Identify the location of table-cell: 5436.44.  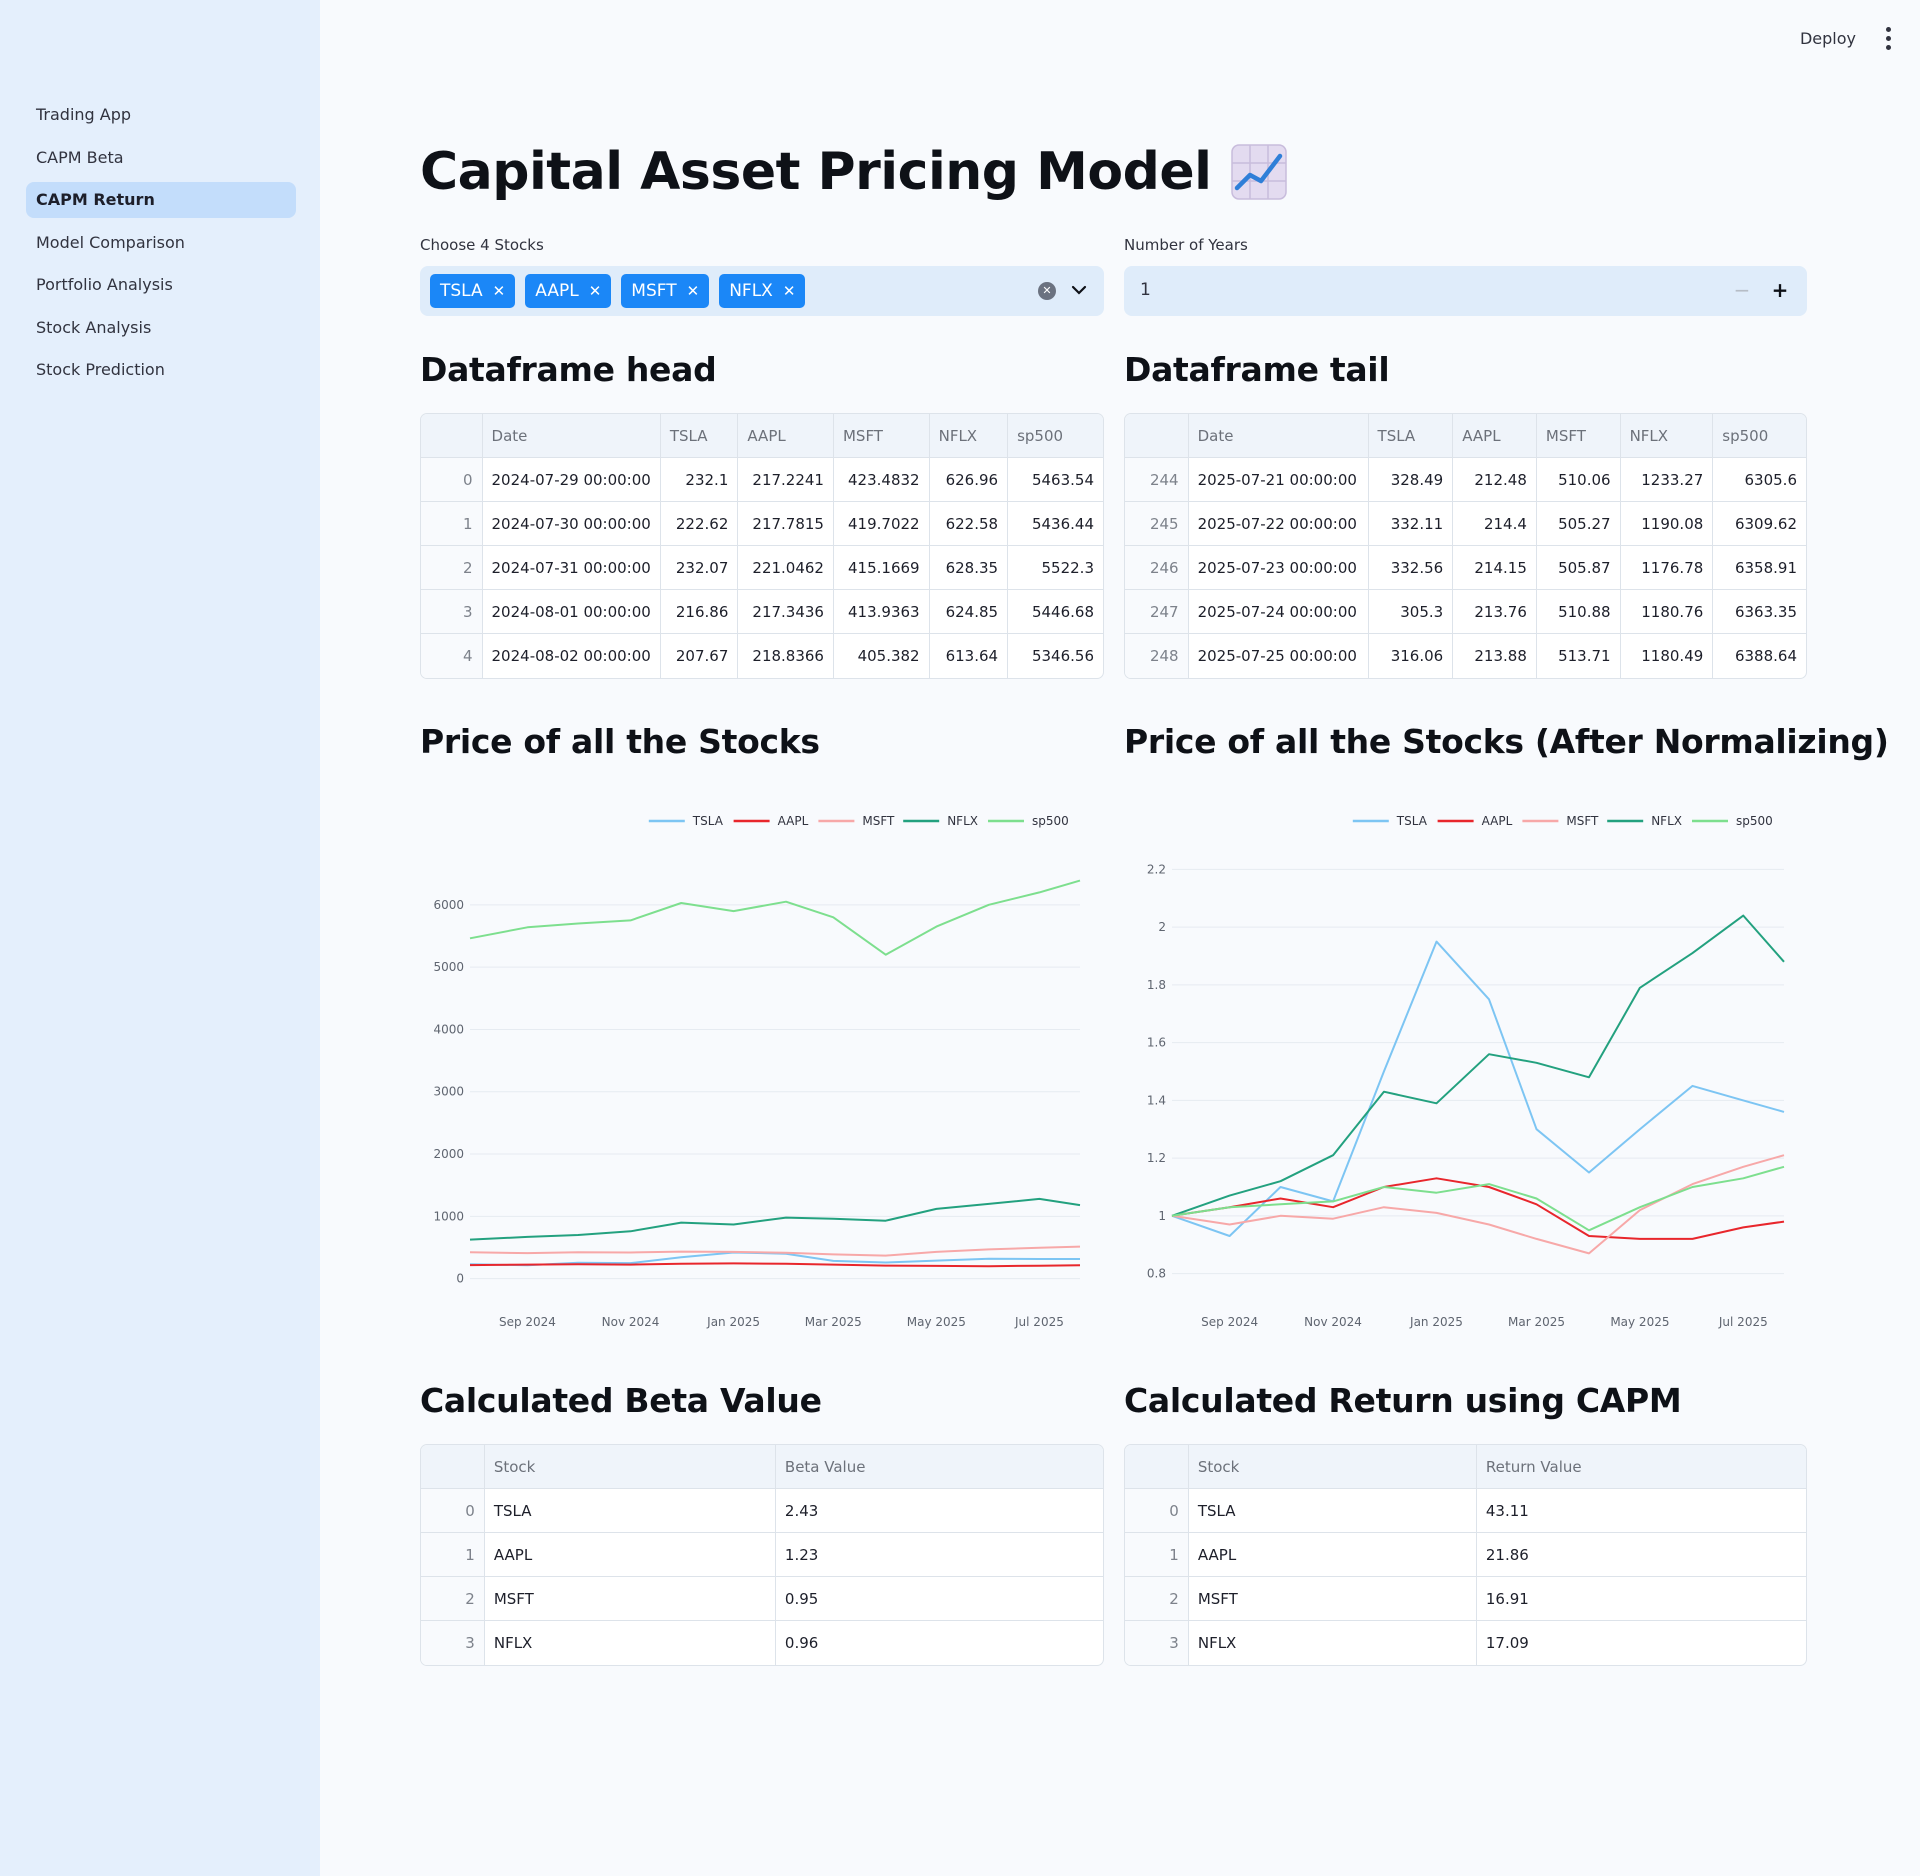
(1055, 524).